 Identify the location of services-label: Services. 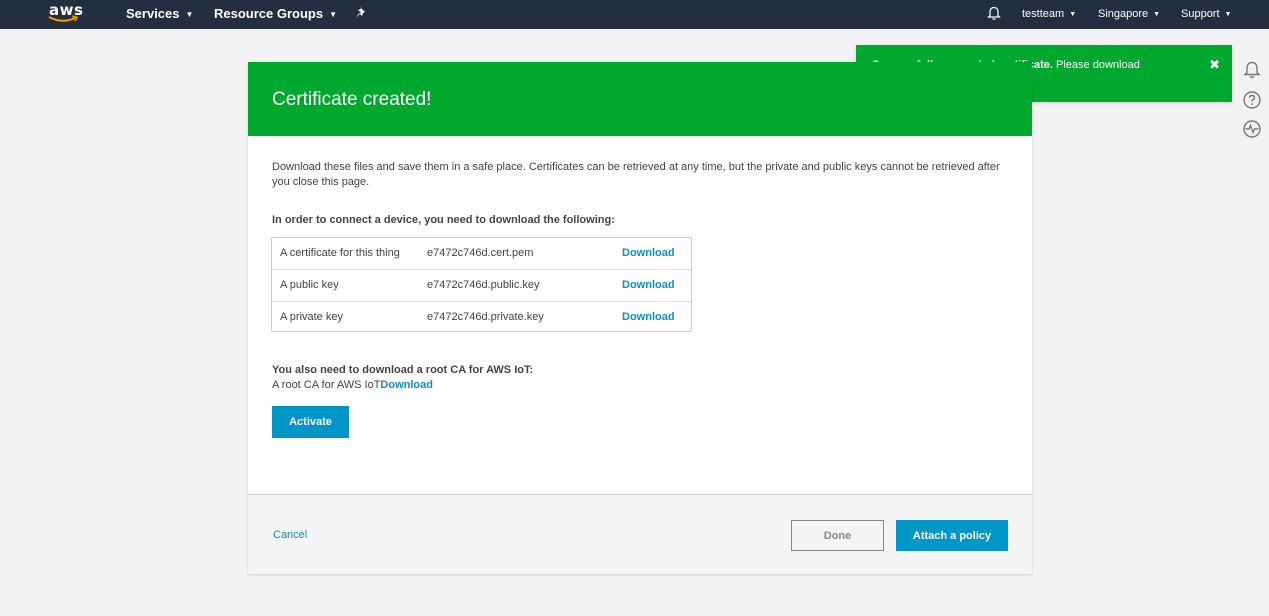
(153, 13).